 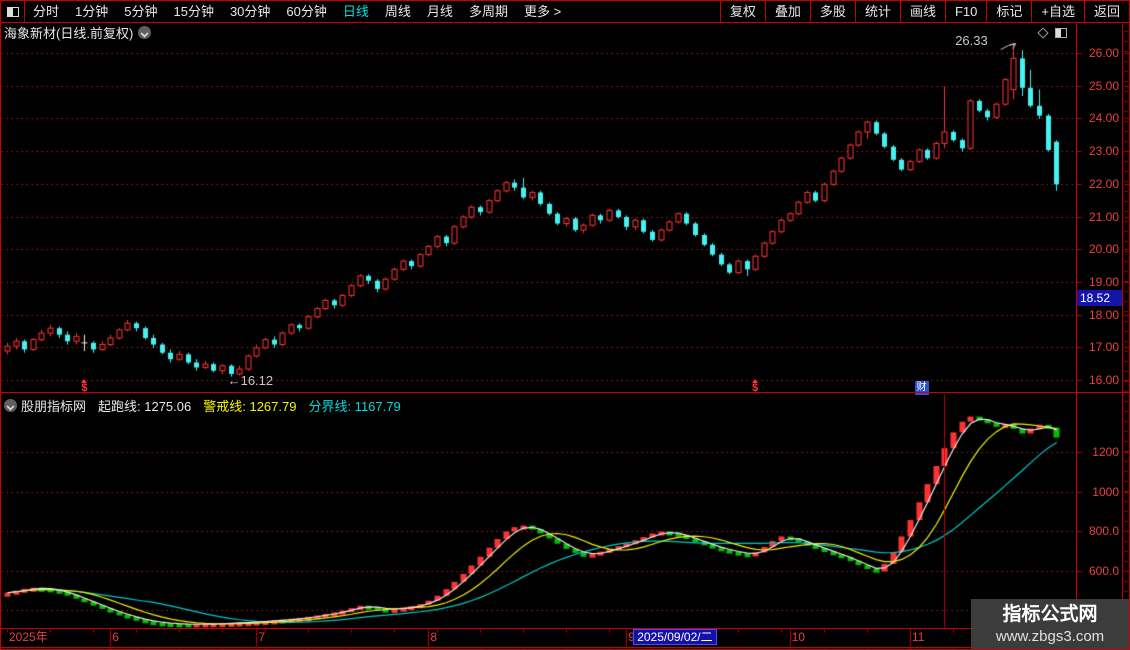 What do you see at coordinates (115, 637) in the screenshot?
I see `time-axis-month-6: 6` at bounding box center [115, 637].